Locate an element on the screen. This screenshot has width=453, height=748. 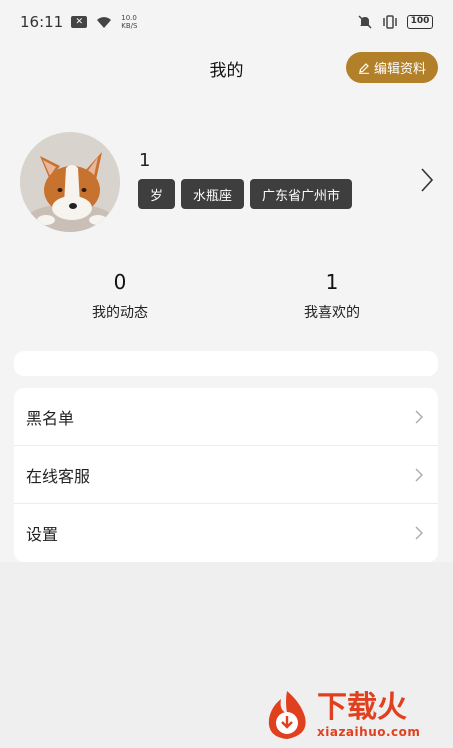
menu-item-label: 设置 is located at coordinates (42, 534).